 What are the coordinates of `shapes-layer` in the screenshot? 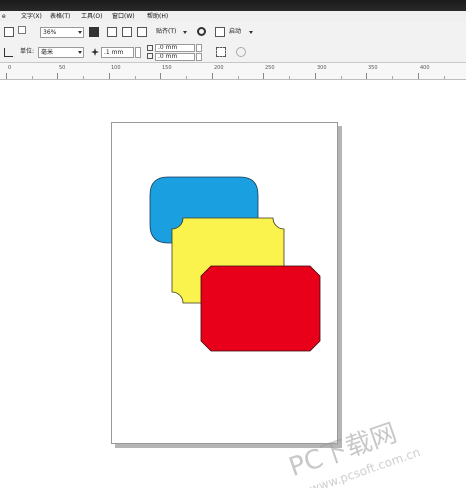 It's located at (235, 264).